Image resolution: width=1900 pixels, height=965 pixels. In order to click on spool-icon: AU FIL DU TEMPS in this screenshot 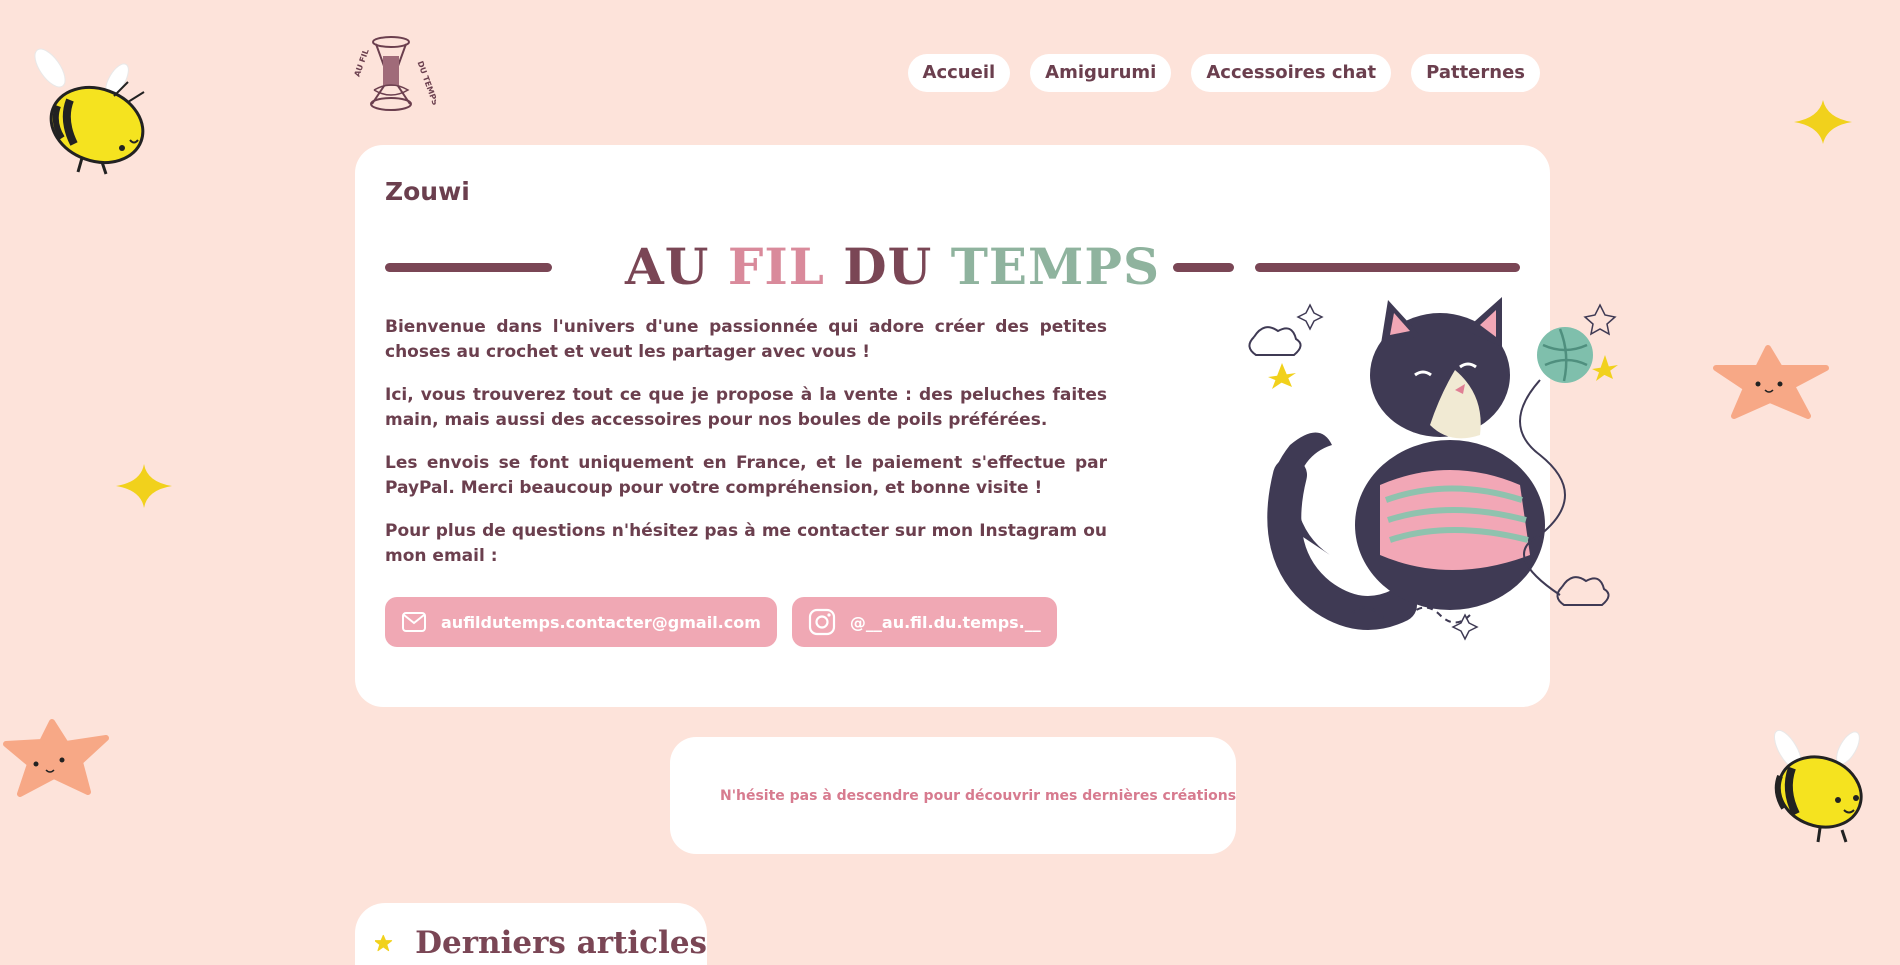, I will do `click(396, 73)`.